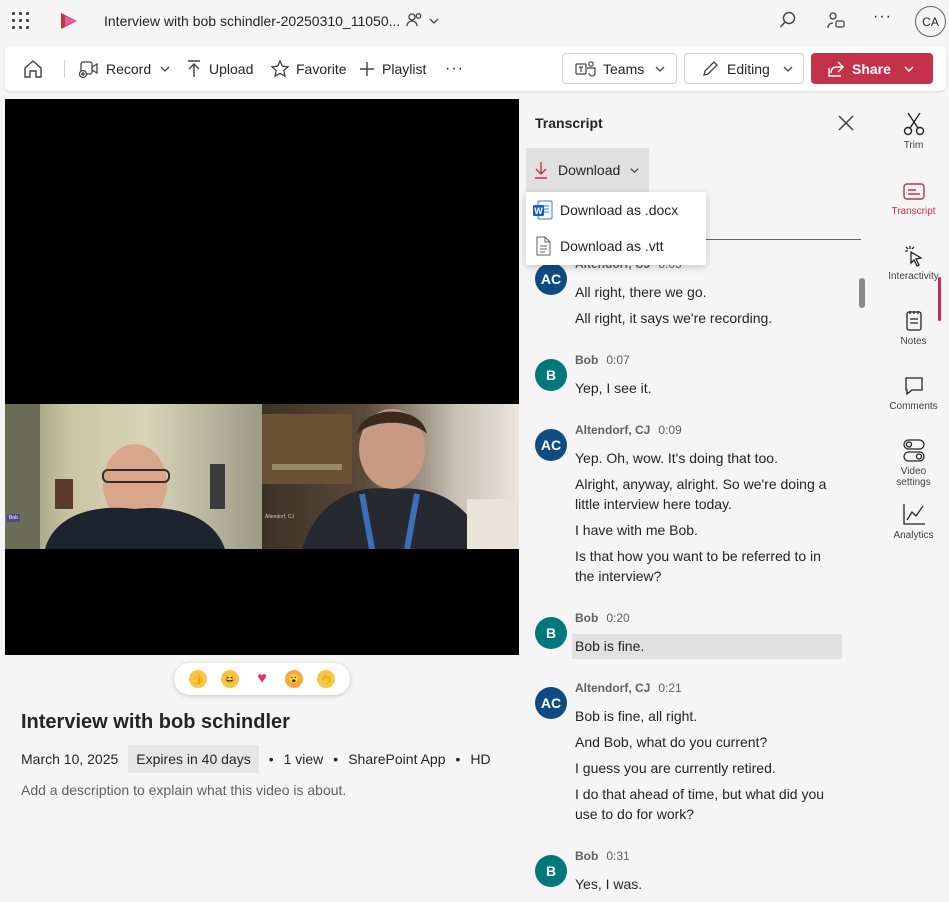 This screenshot has height=902, width=949. Describe the element at coordinates (617, 360) in the screenshot. I see `timestamp: 0:07` at that location.